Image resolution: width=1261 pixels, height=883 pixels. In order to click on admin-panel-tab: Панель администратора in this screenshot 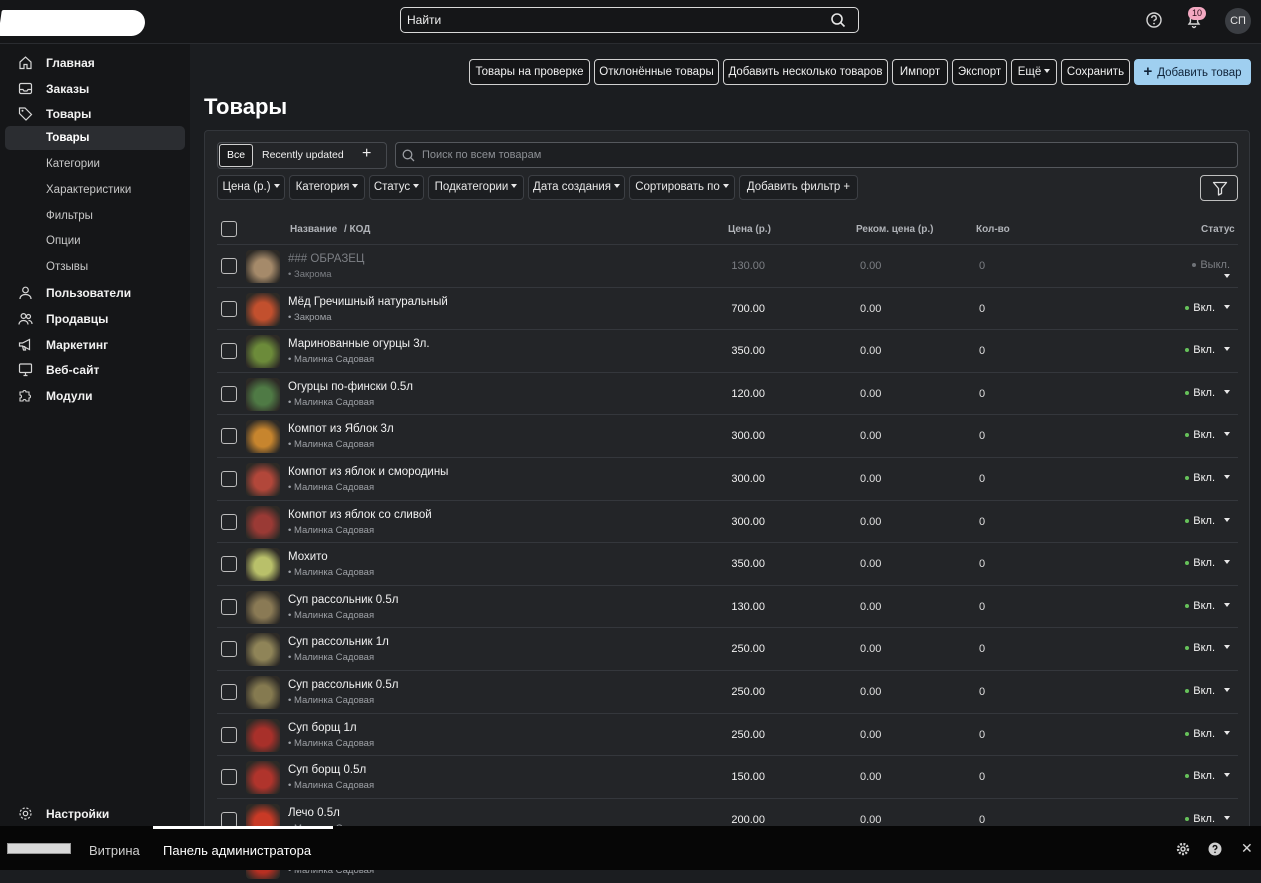, I will do `click(237, 850)`.